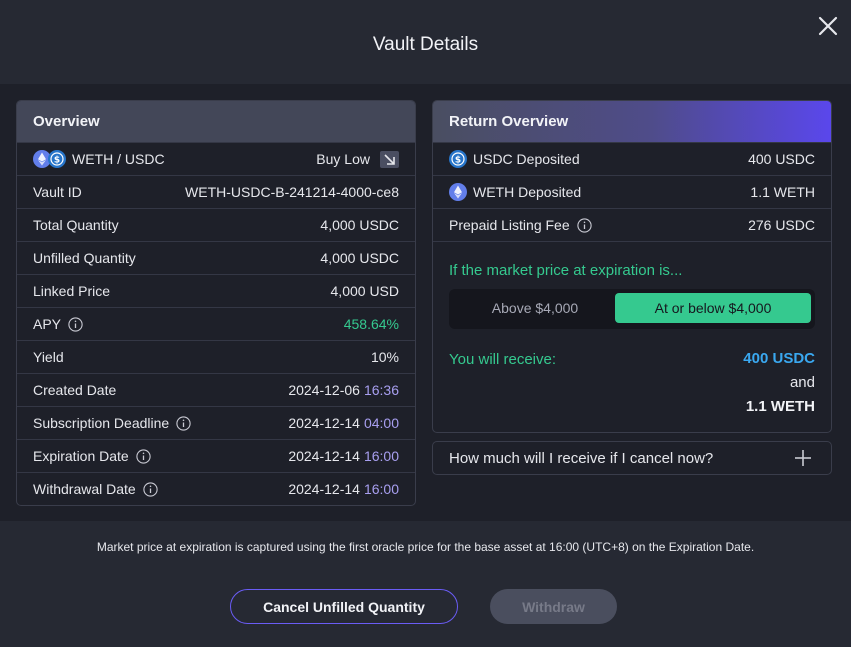 The image size is (851, 647). I want to click on linked-price-row: Linked Price 4,000 USD, so click(216, 290).